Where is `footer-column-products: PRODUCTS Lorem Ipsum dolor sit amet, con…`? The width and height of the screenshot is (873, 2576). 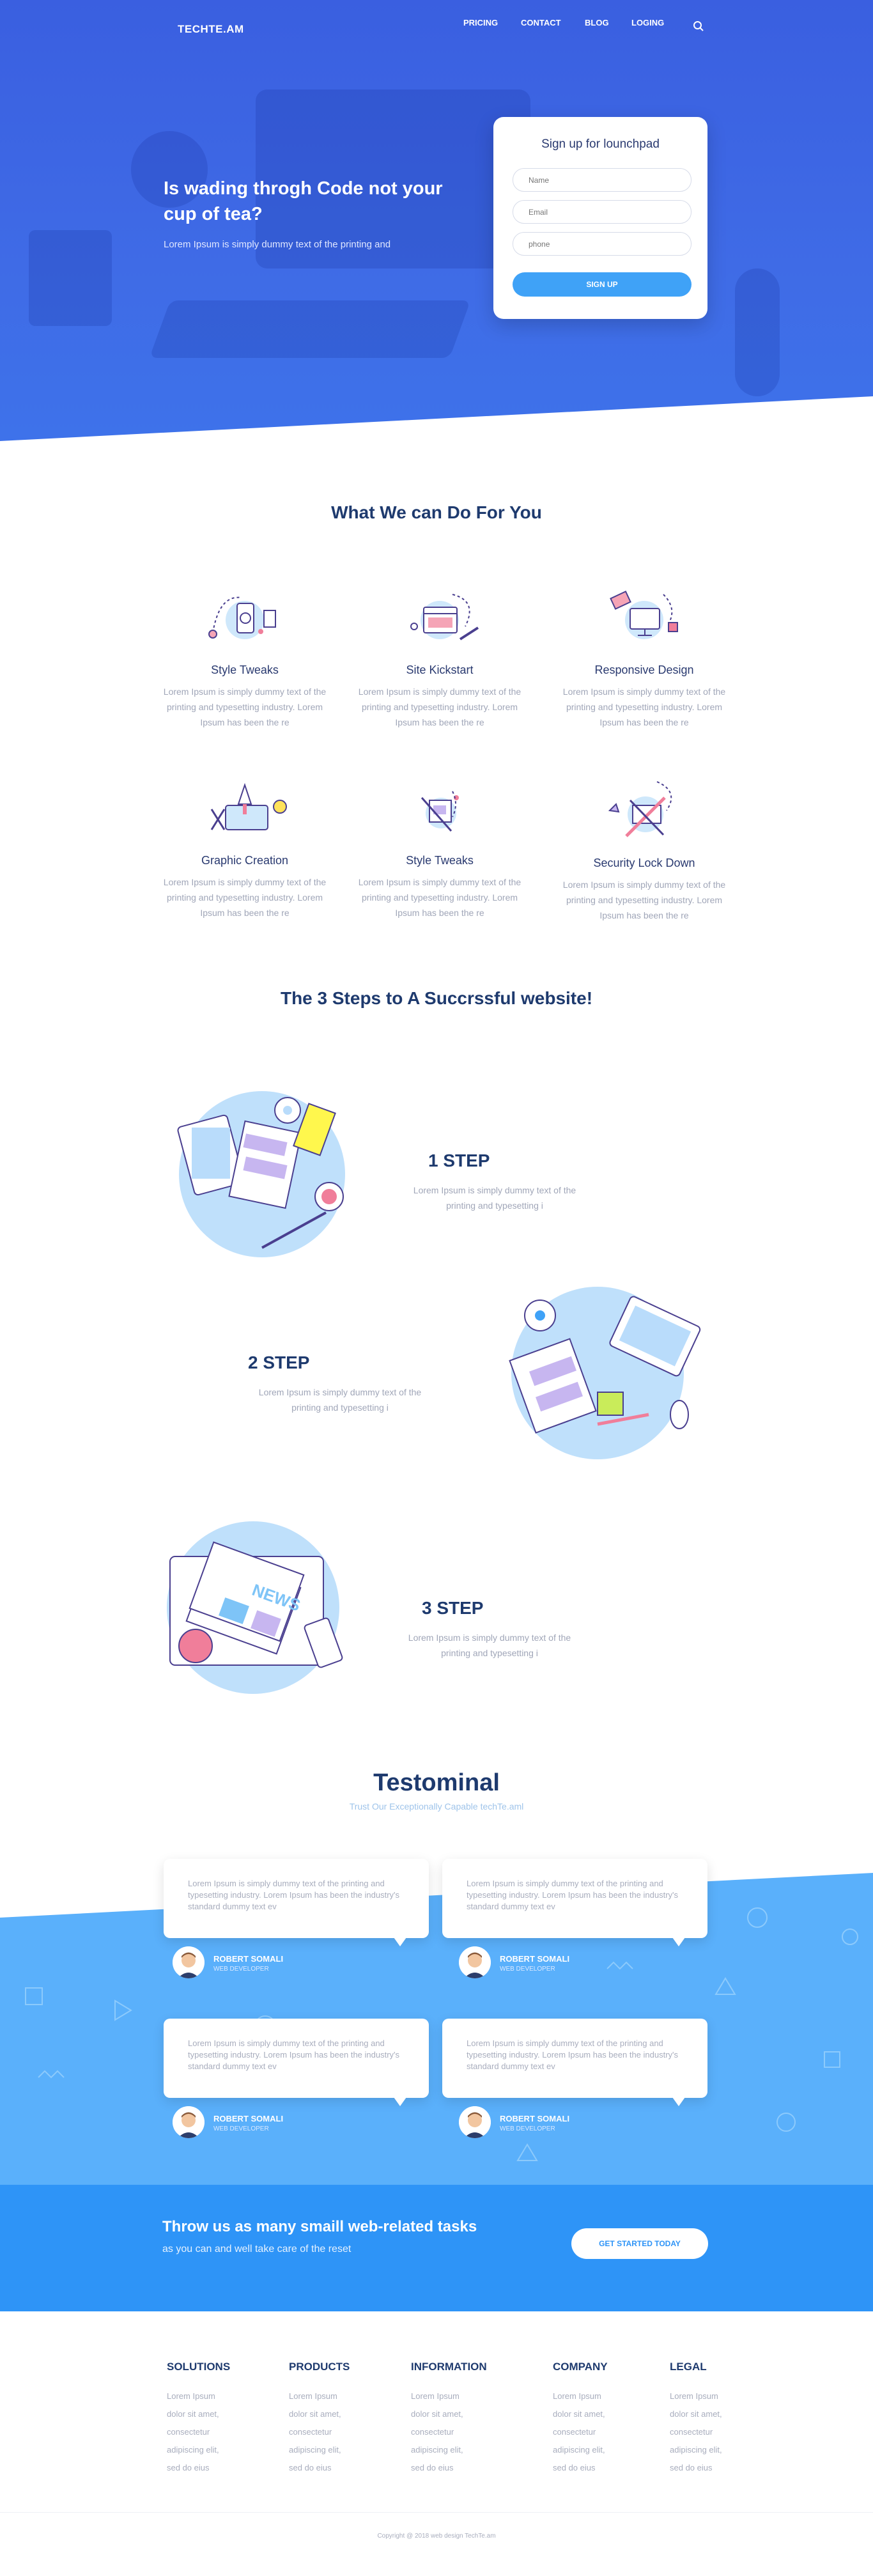
footer-column-products: PRODUCTS Lorem Ipsum dolor sit amet, con… is located at coordinates (340, 2419).